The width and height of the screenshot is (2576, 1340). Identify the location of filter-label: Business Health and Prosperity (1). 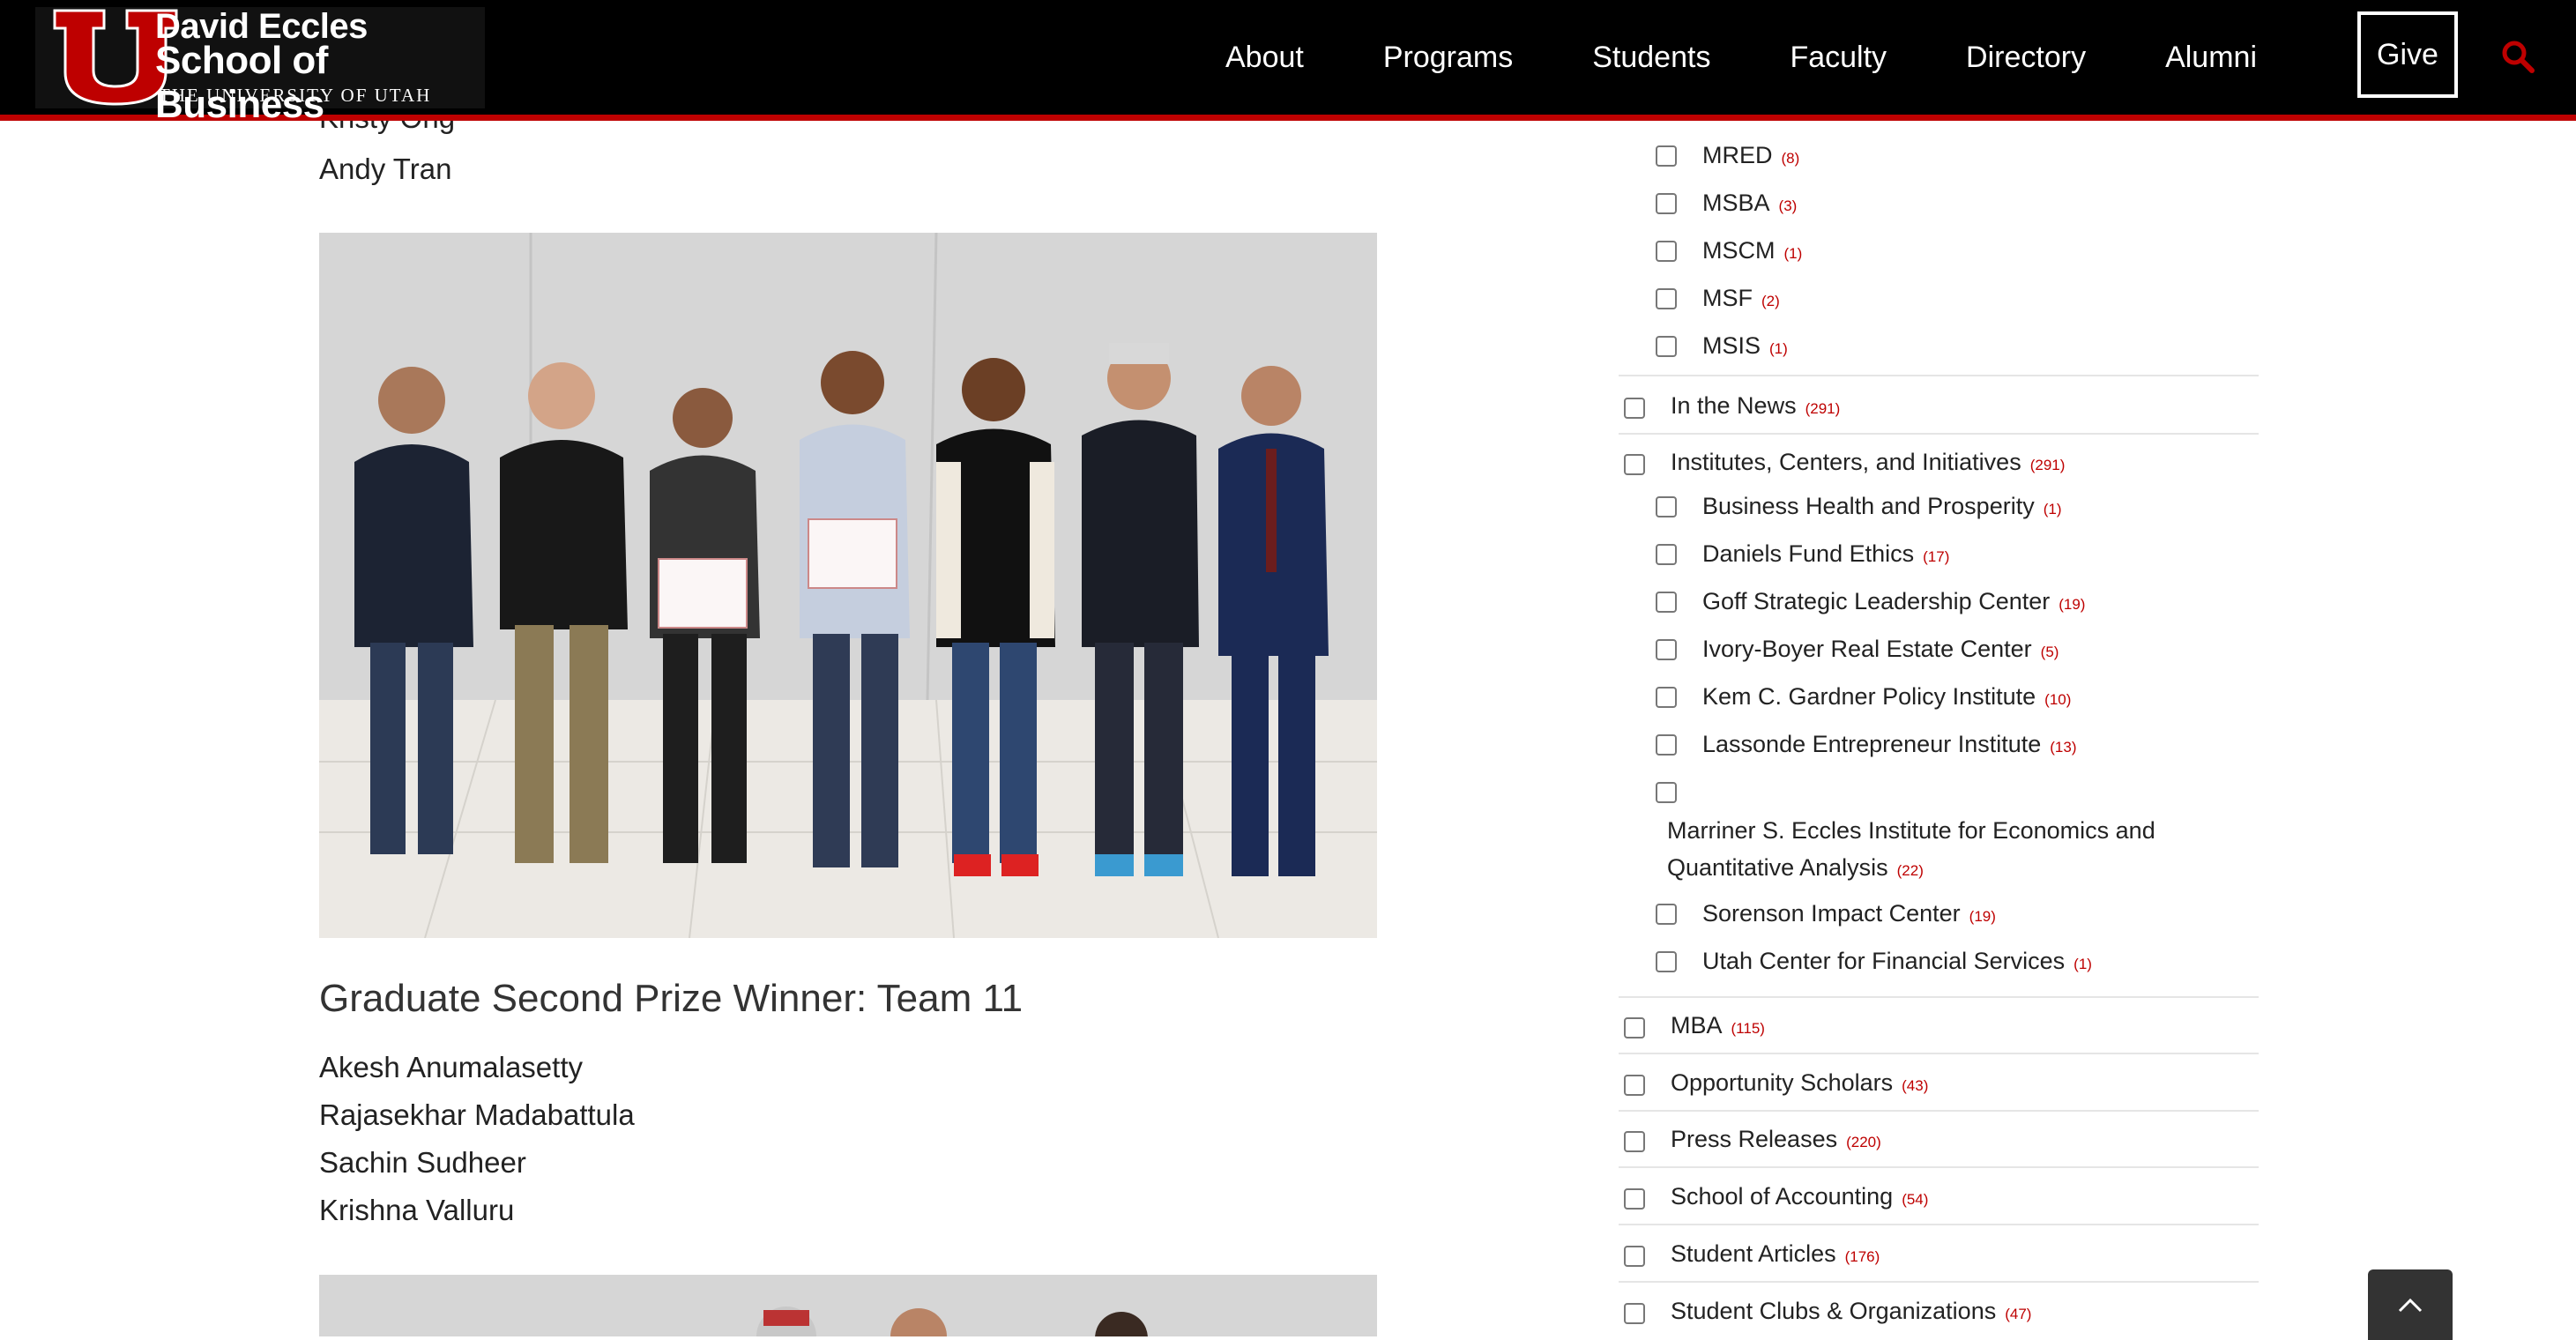
(1882, 506).